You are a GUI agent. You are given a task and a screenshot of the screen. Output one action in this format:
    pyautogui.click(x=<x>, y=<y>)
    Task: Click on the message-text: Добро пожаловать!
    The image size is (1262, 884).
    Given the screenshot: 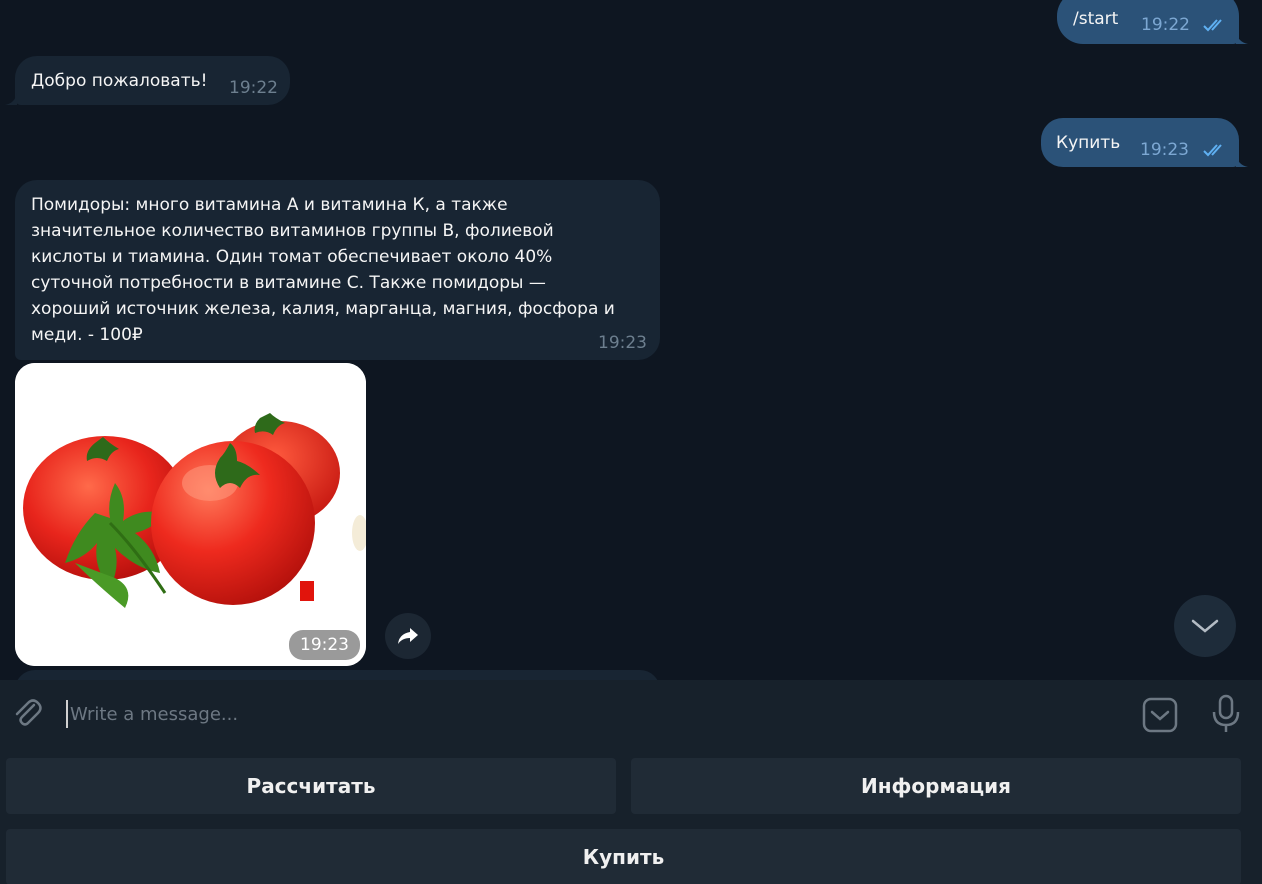 What is the action you would take?
    pyautogui.click(x=119, y=81)
    